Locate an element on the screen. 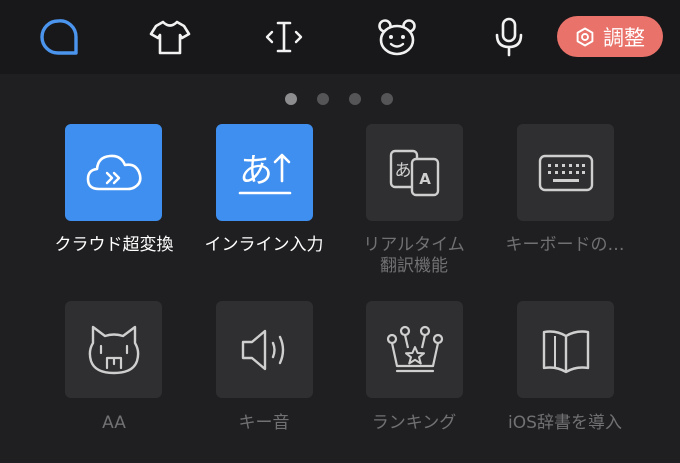 This screenshot has height=463, width=680. adjust-button: 調整 is located at coordinates (610, 36).